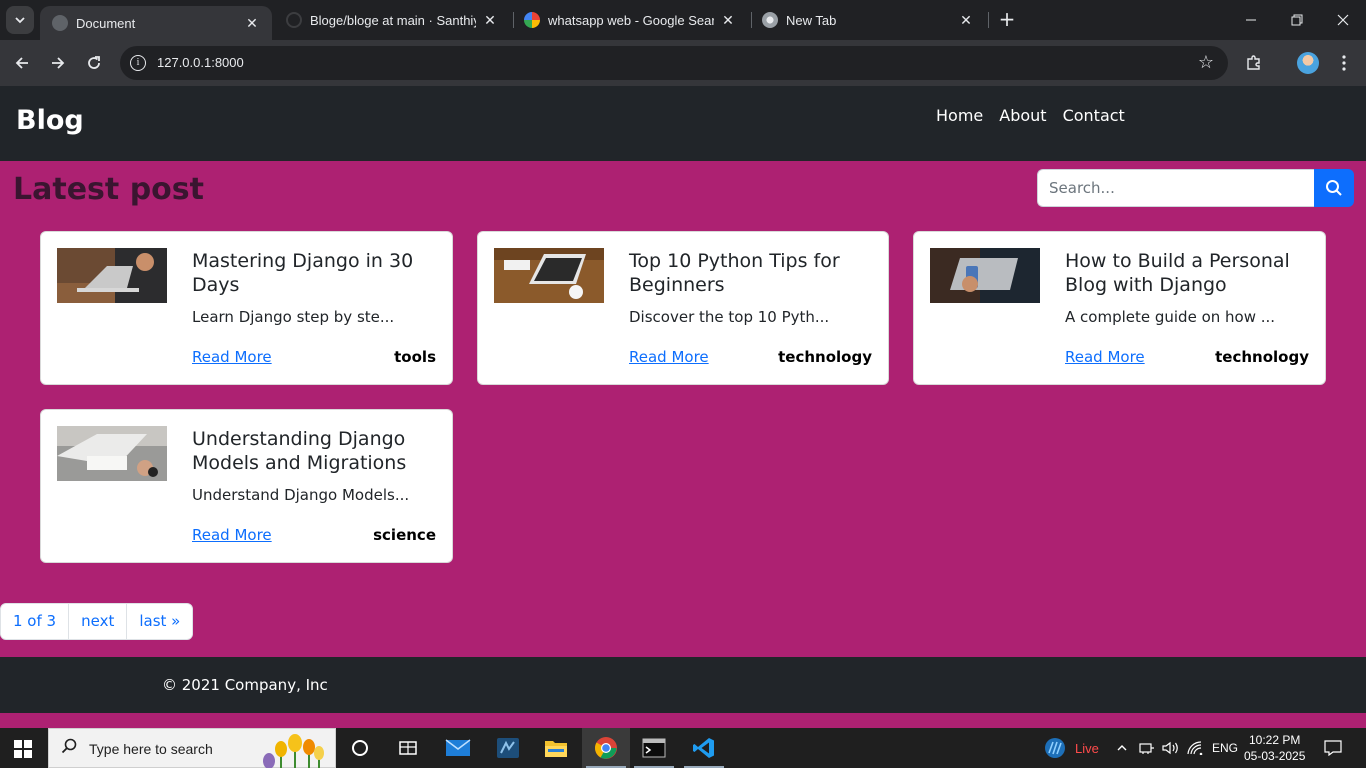 Image resolution: width=1366 pixels, height=768 pixels. I want to click on cortana-button, so click(360, 748).